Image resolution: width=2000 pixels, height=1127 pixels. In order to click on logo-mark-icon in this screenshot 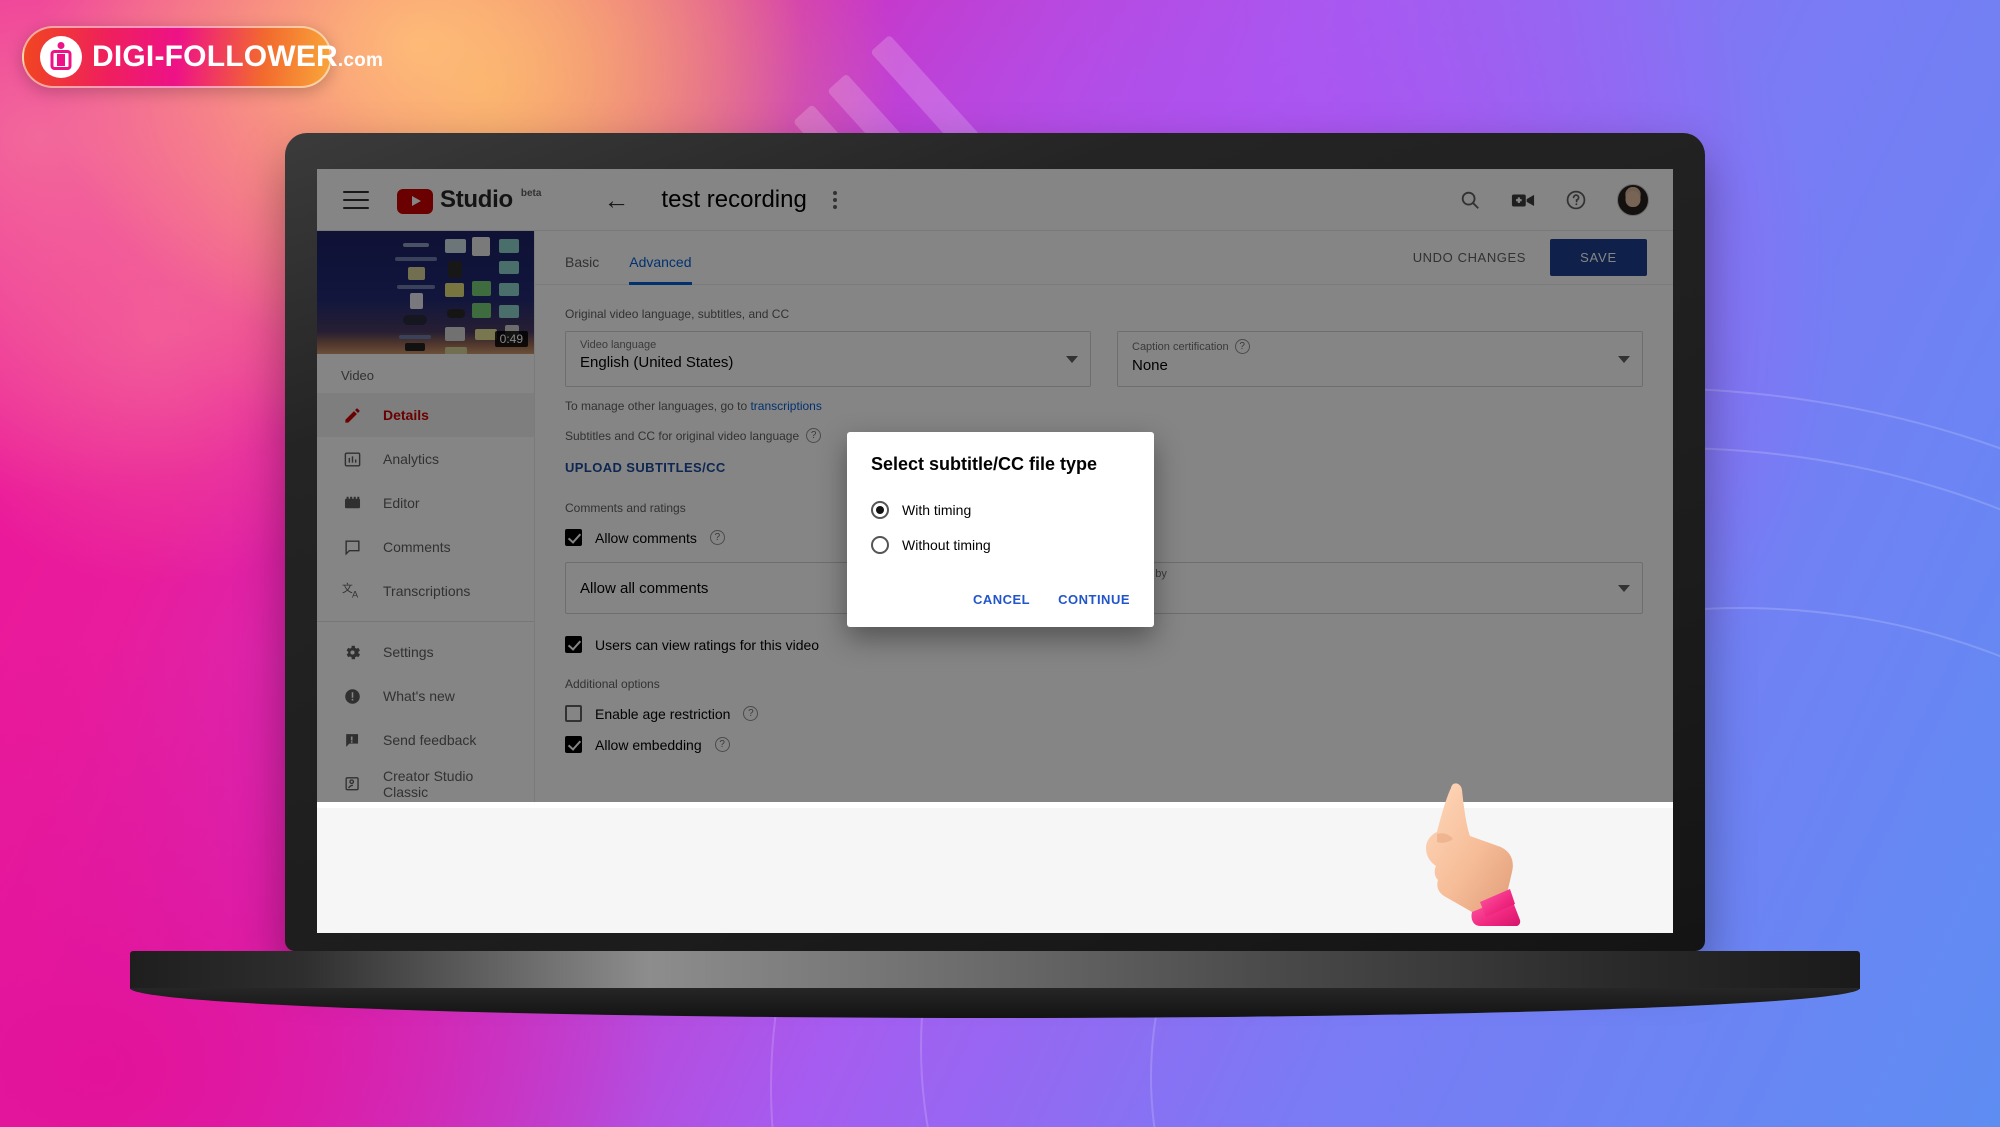, I will do `click(61, 57)`.